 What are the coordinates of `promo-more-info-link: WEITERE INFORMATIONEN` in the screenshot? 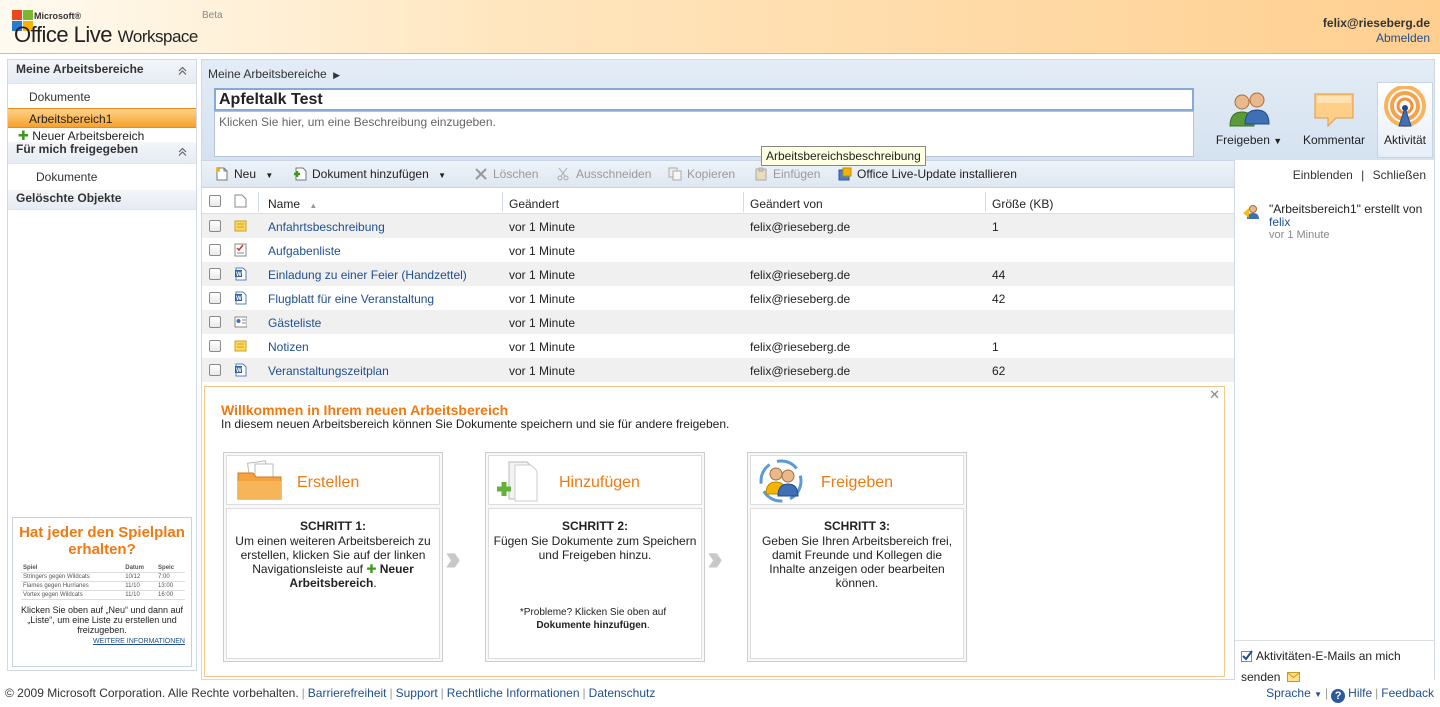 It's located at (99, 641).